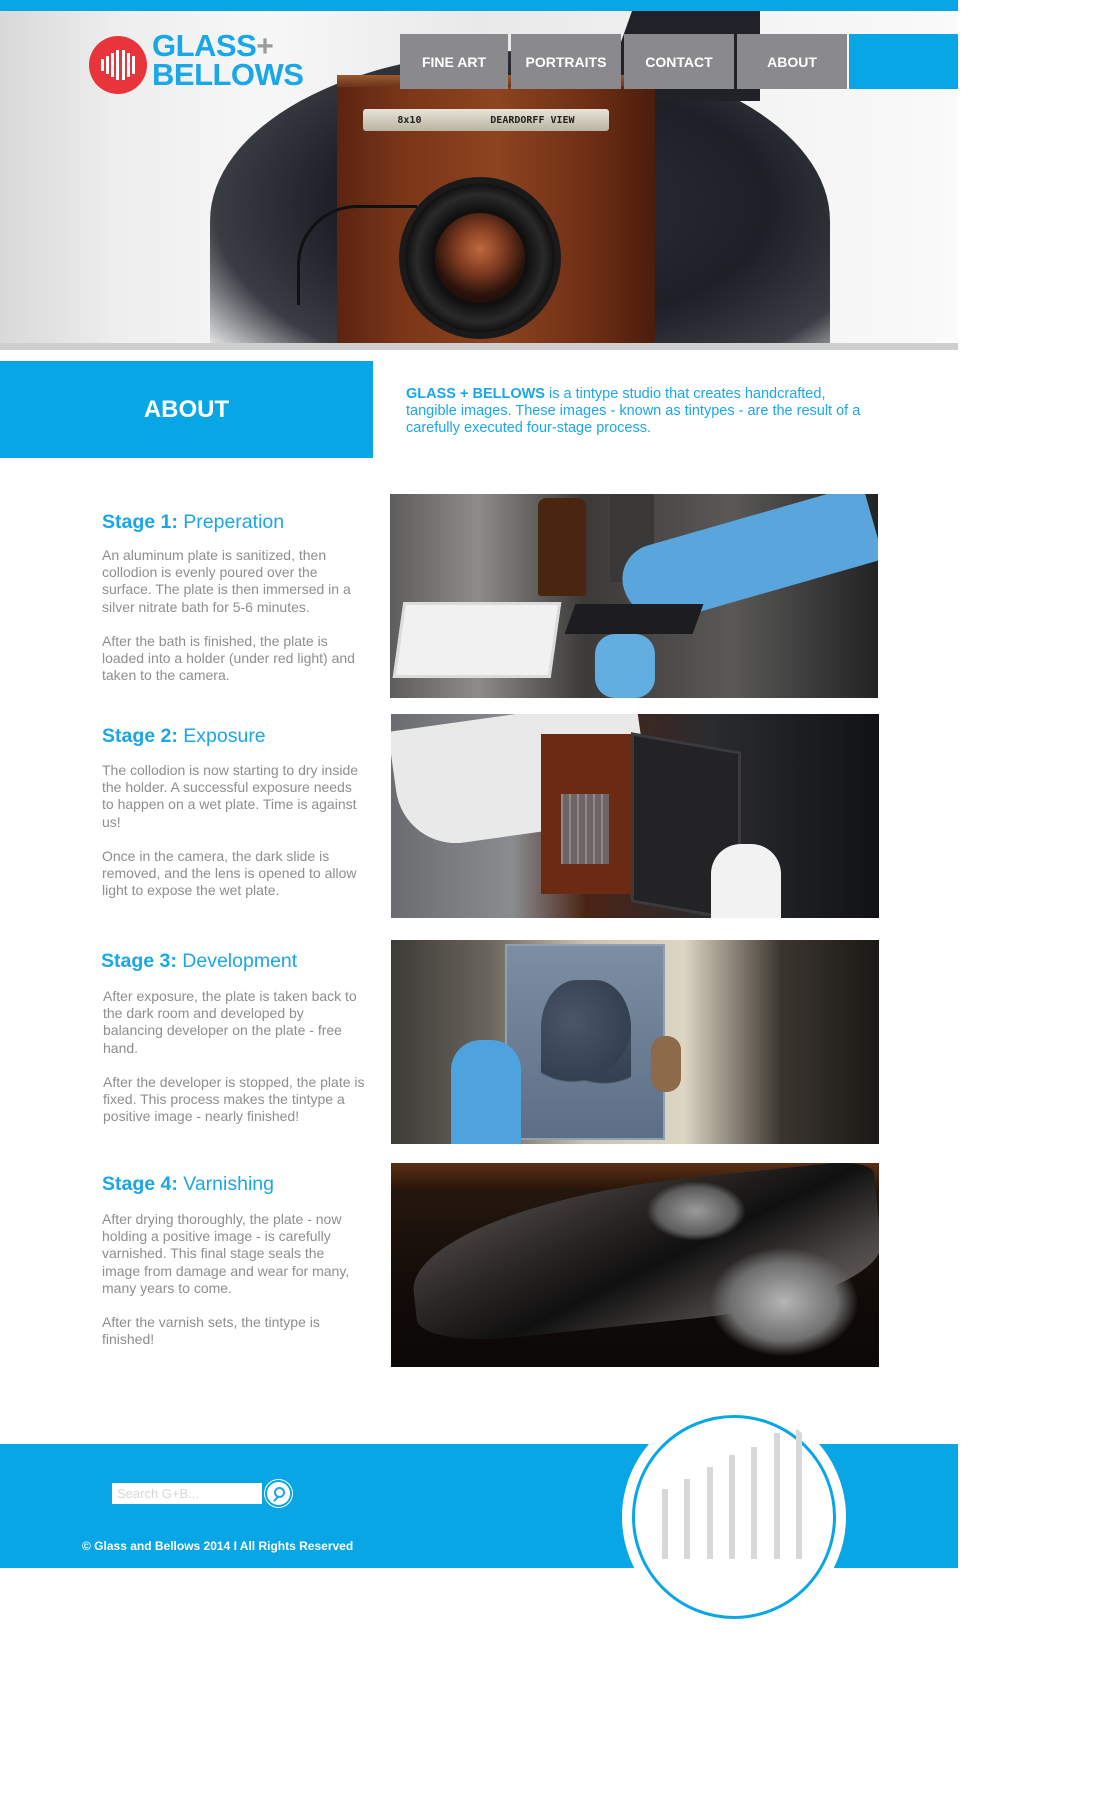 The height and width of the screenshot is (1800, 1100). Describe the element at coordinates (479, 5) in the screenshot. I see `top-accent-bar` at that location.